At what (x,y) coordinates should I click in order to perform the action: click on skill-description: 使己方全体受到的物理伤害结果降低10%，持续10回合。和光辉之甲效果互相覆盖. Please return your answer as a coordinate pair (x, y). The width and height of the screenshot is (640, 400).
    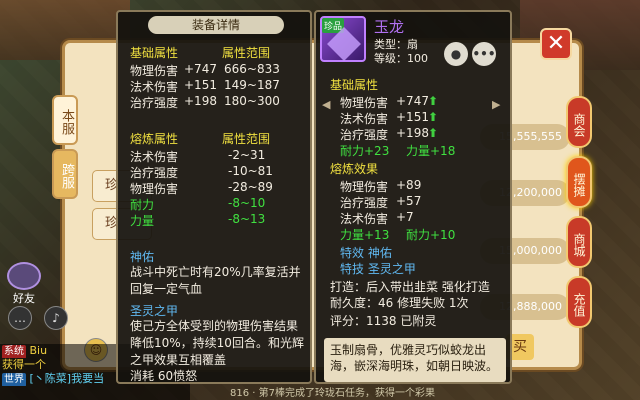
    Looking at the image, I should click on (217, 343).